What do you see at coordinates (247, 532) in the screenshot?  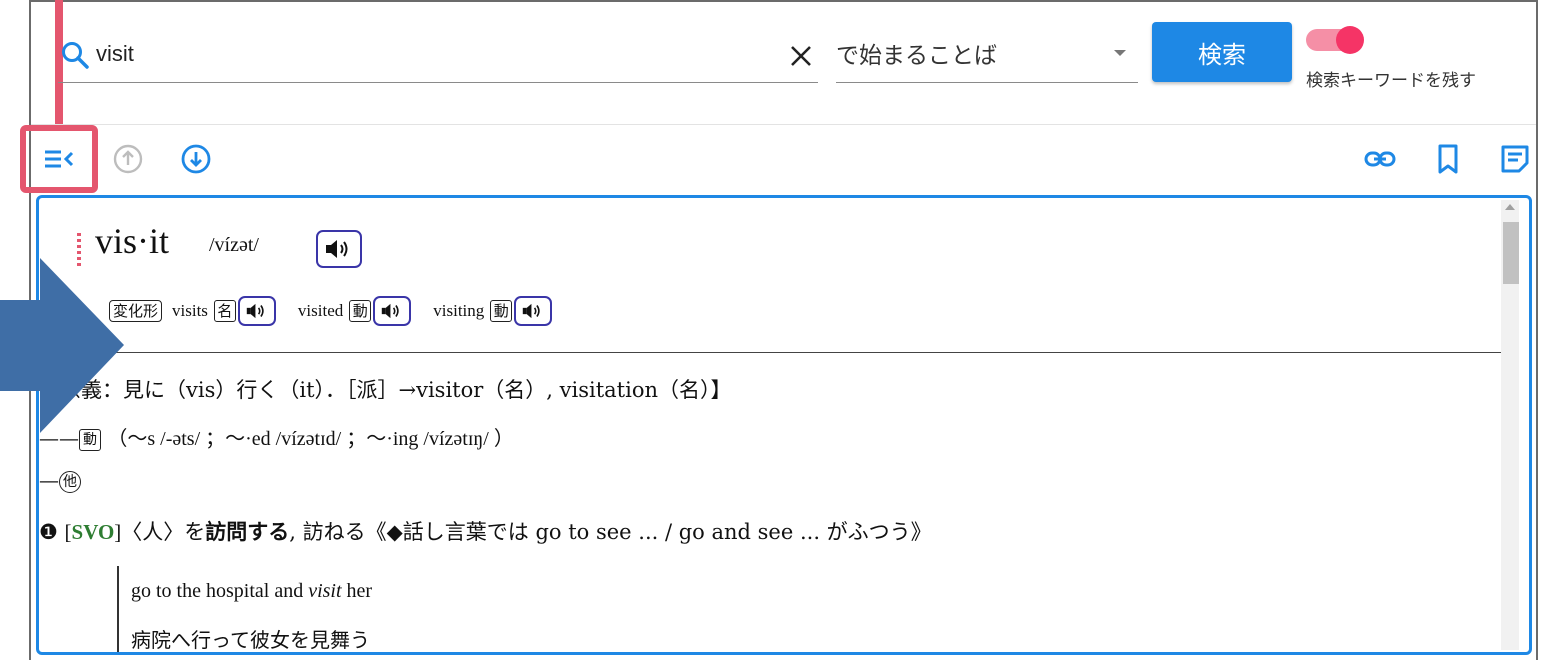 I see `sense-meaning: 訪問する` at bounding box center [247, 532].